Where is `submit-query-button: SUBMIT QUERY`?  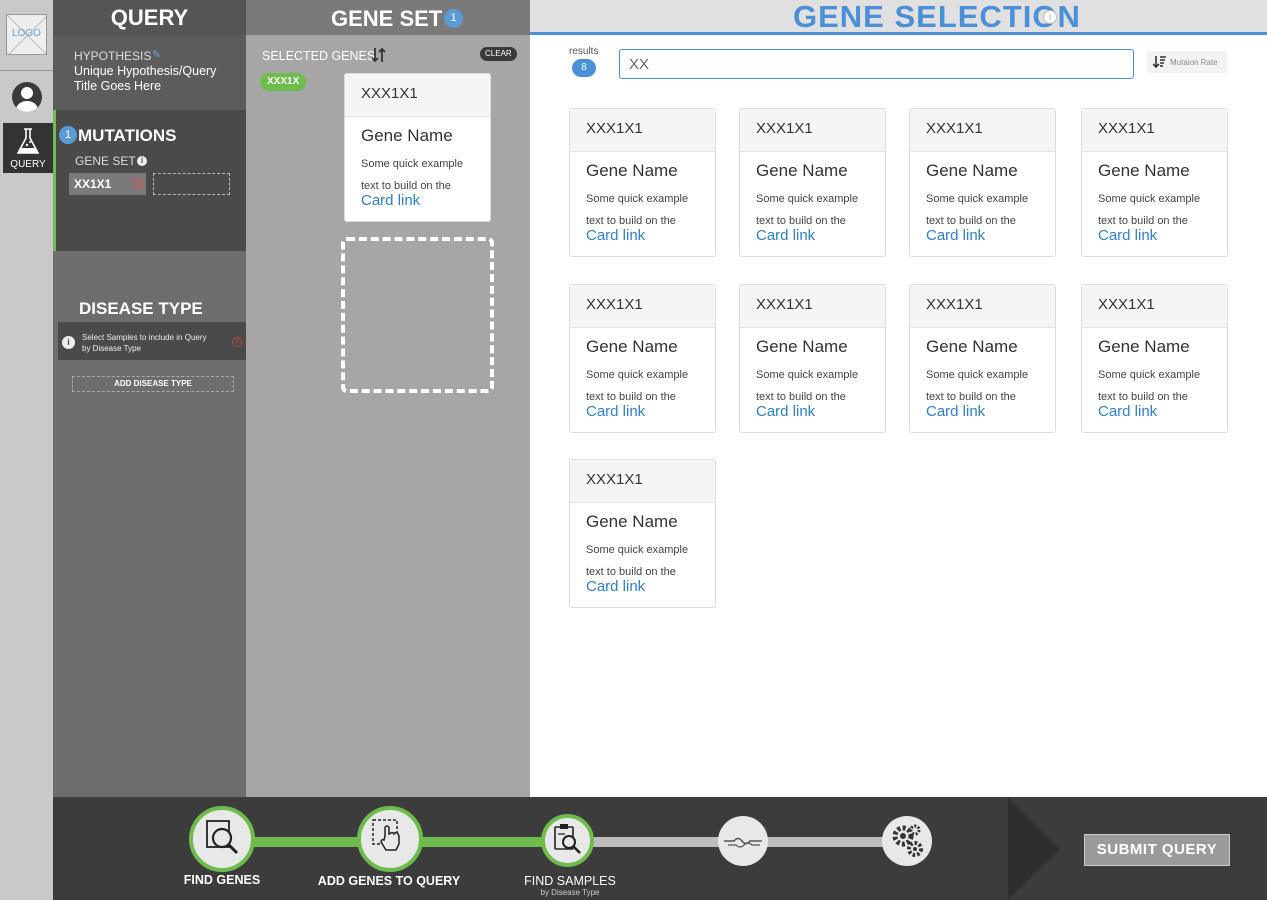 submit-query-button: SUBMIT QUERY is located at coordinates (1157, 850).